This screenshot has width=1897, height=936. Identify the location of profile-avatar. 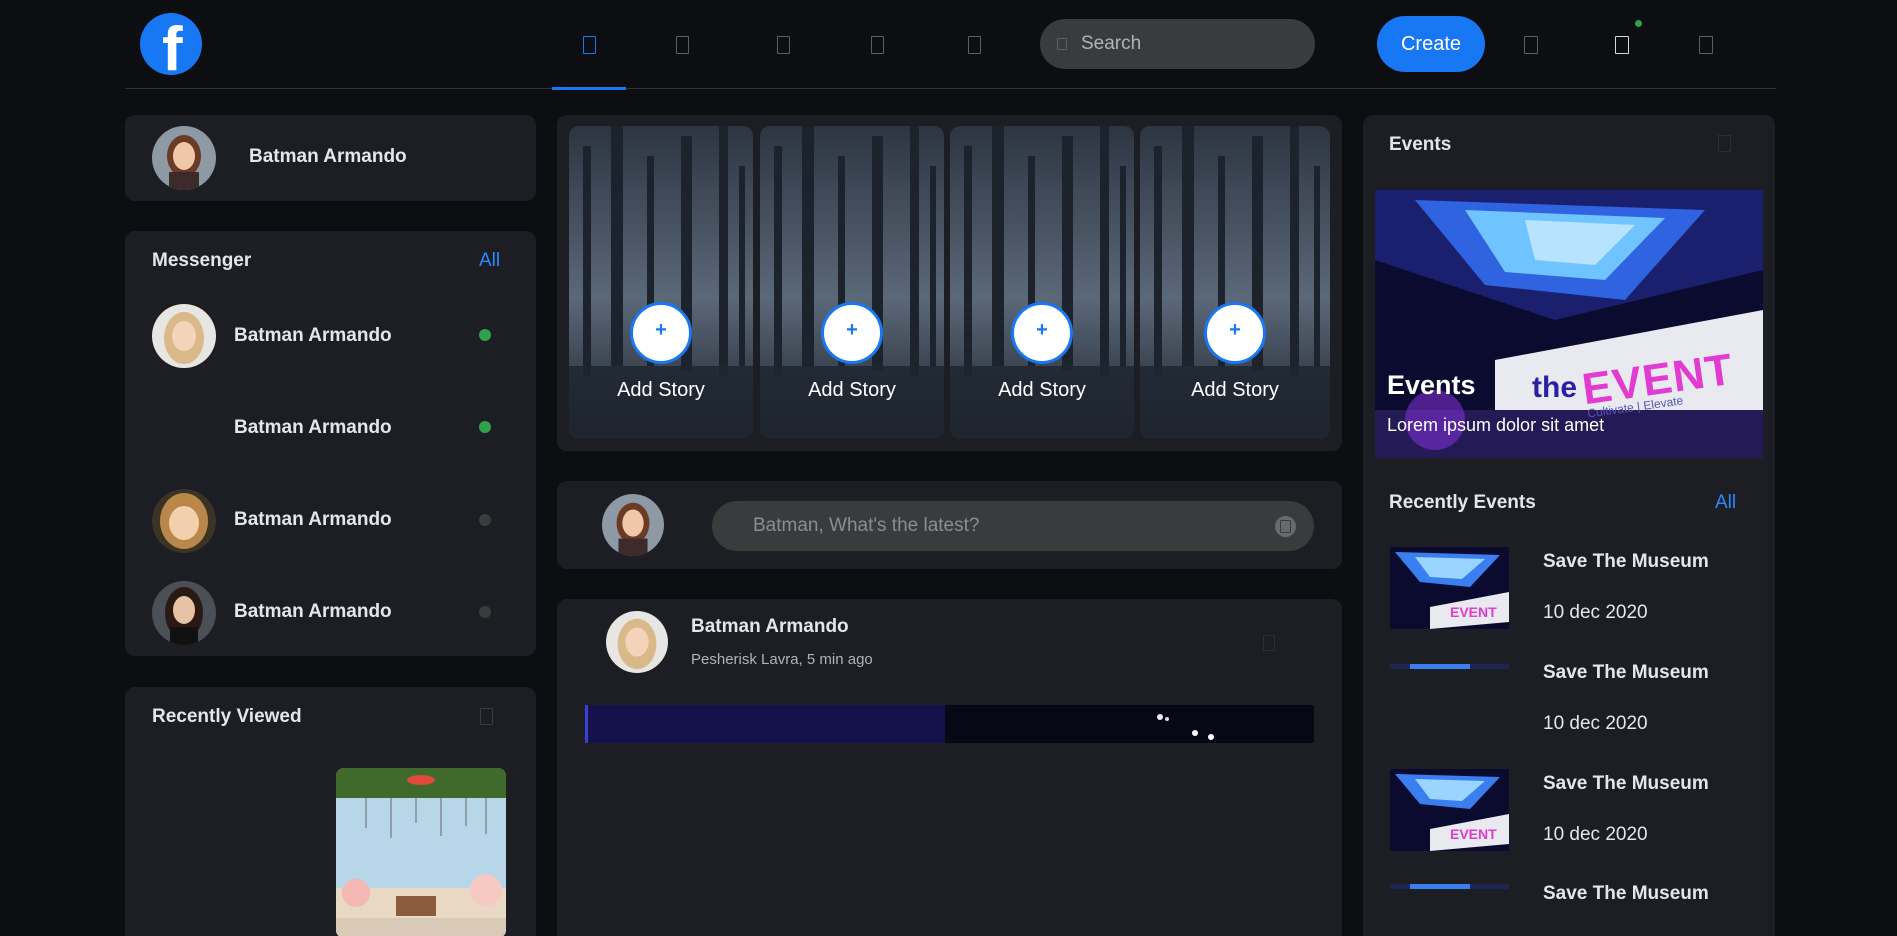
(184, 158).